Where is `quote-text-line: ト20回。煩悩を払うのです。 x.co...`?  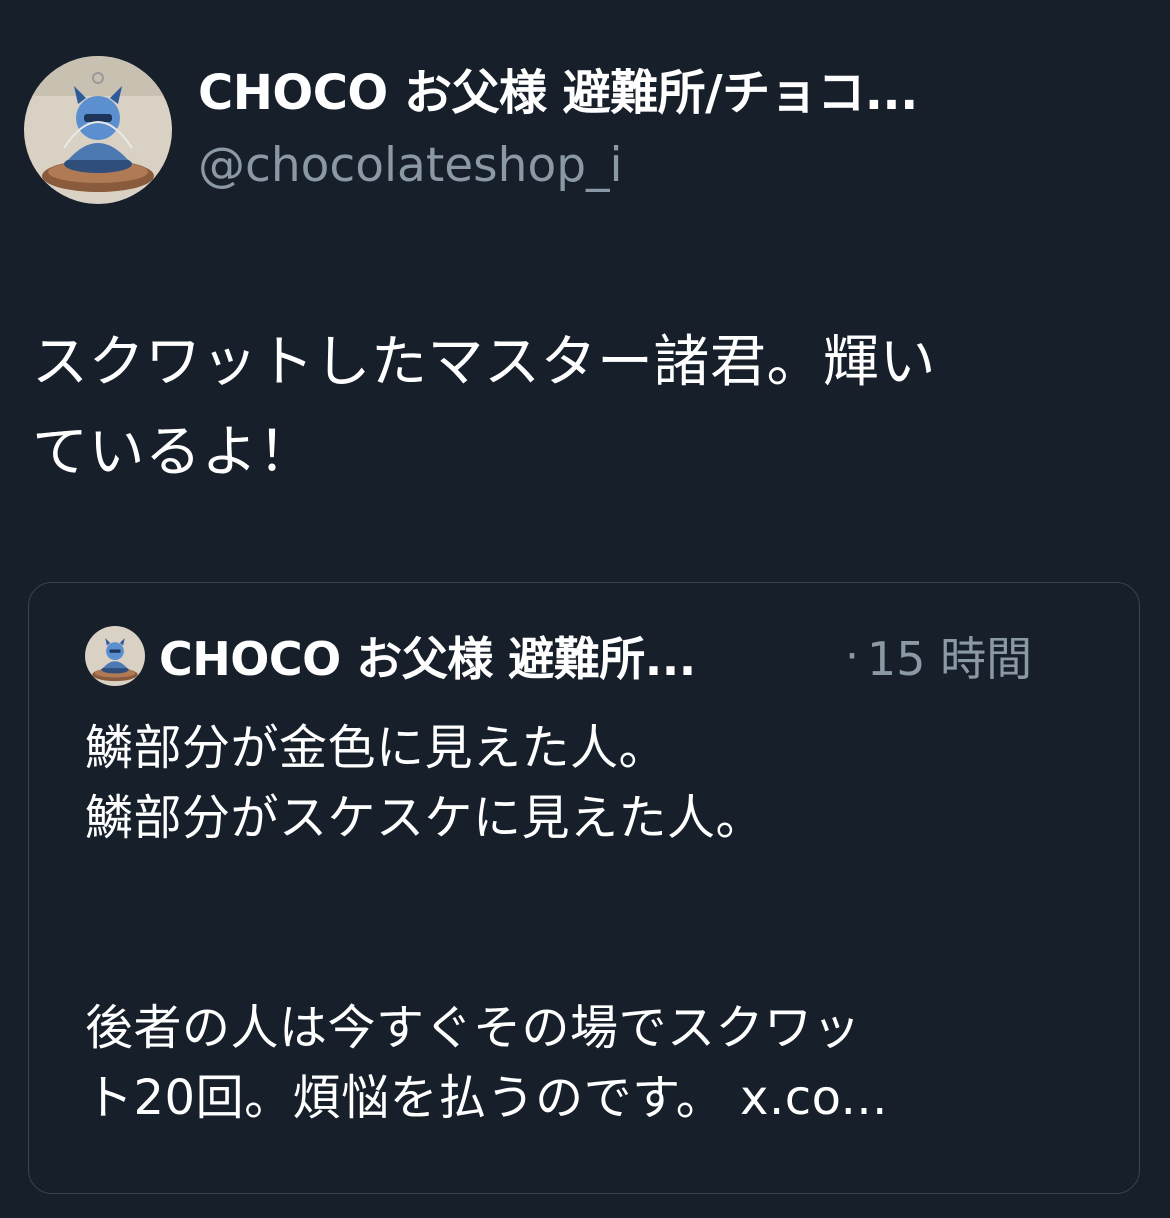
quote-text-line: ト20回。煩悩を払うのです。 x.co... is located at coordinates (590, 1098).